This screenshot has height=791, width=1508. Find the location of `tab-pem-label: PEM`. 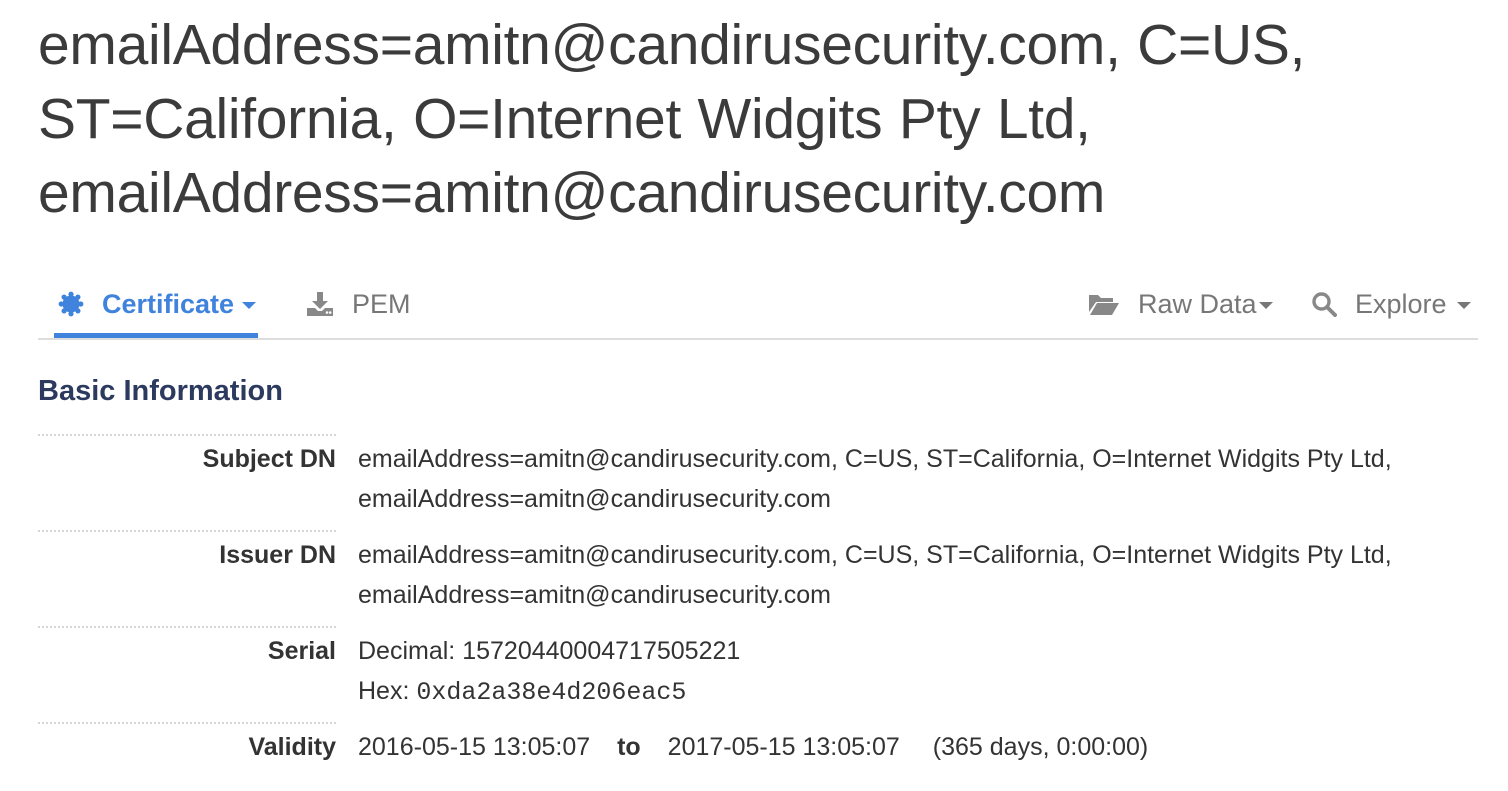

tab-pem-label: PEM is located at coordinates (381, 303).